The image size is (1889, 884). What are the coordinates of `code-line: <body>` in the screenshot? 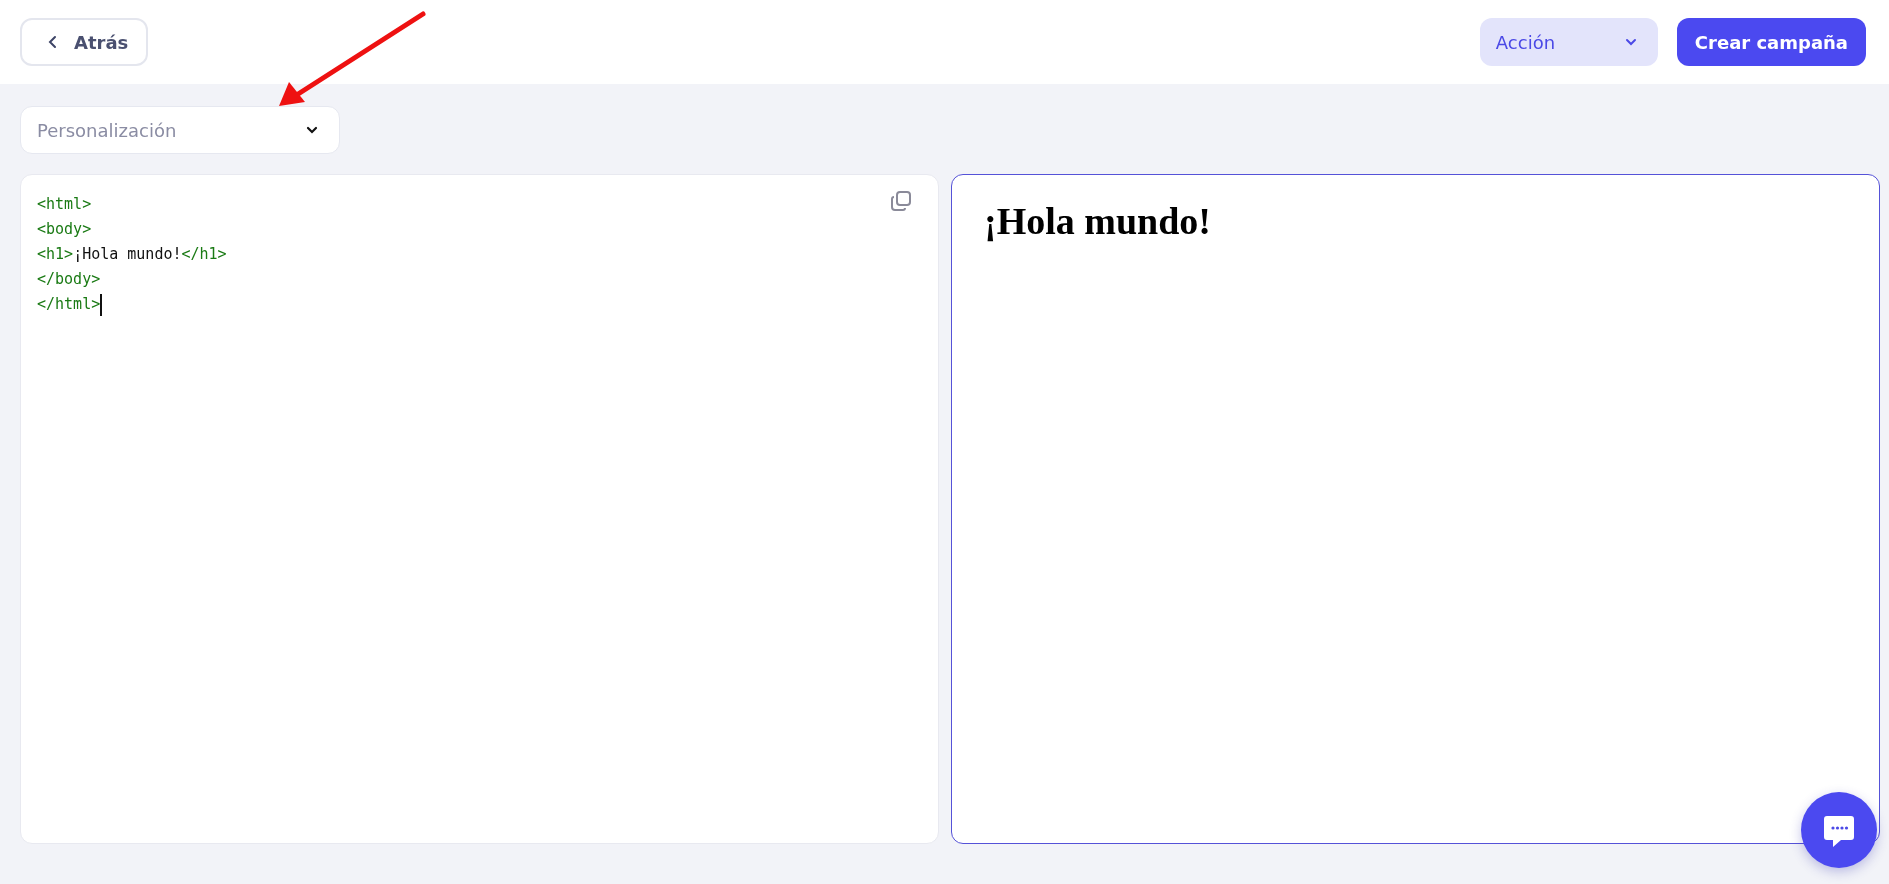 It's located at (64, 229).